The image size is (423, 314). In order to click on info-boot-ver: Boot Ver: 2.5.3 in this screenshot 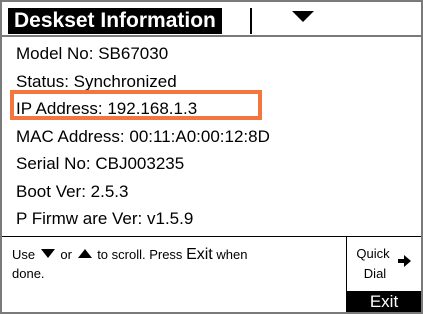, I will do `click(72, 191)`.